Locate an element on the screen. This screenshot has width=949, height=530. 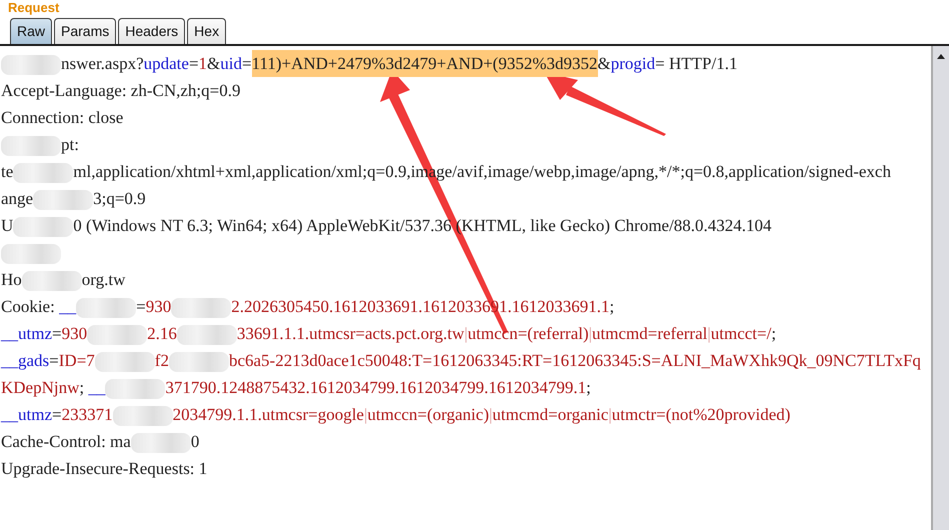
param-value: utmctr=(not%20provided) is located at coordinates (701, 414).